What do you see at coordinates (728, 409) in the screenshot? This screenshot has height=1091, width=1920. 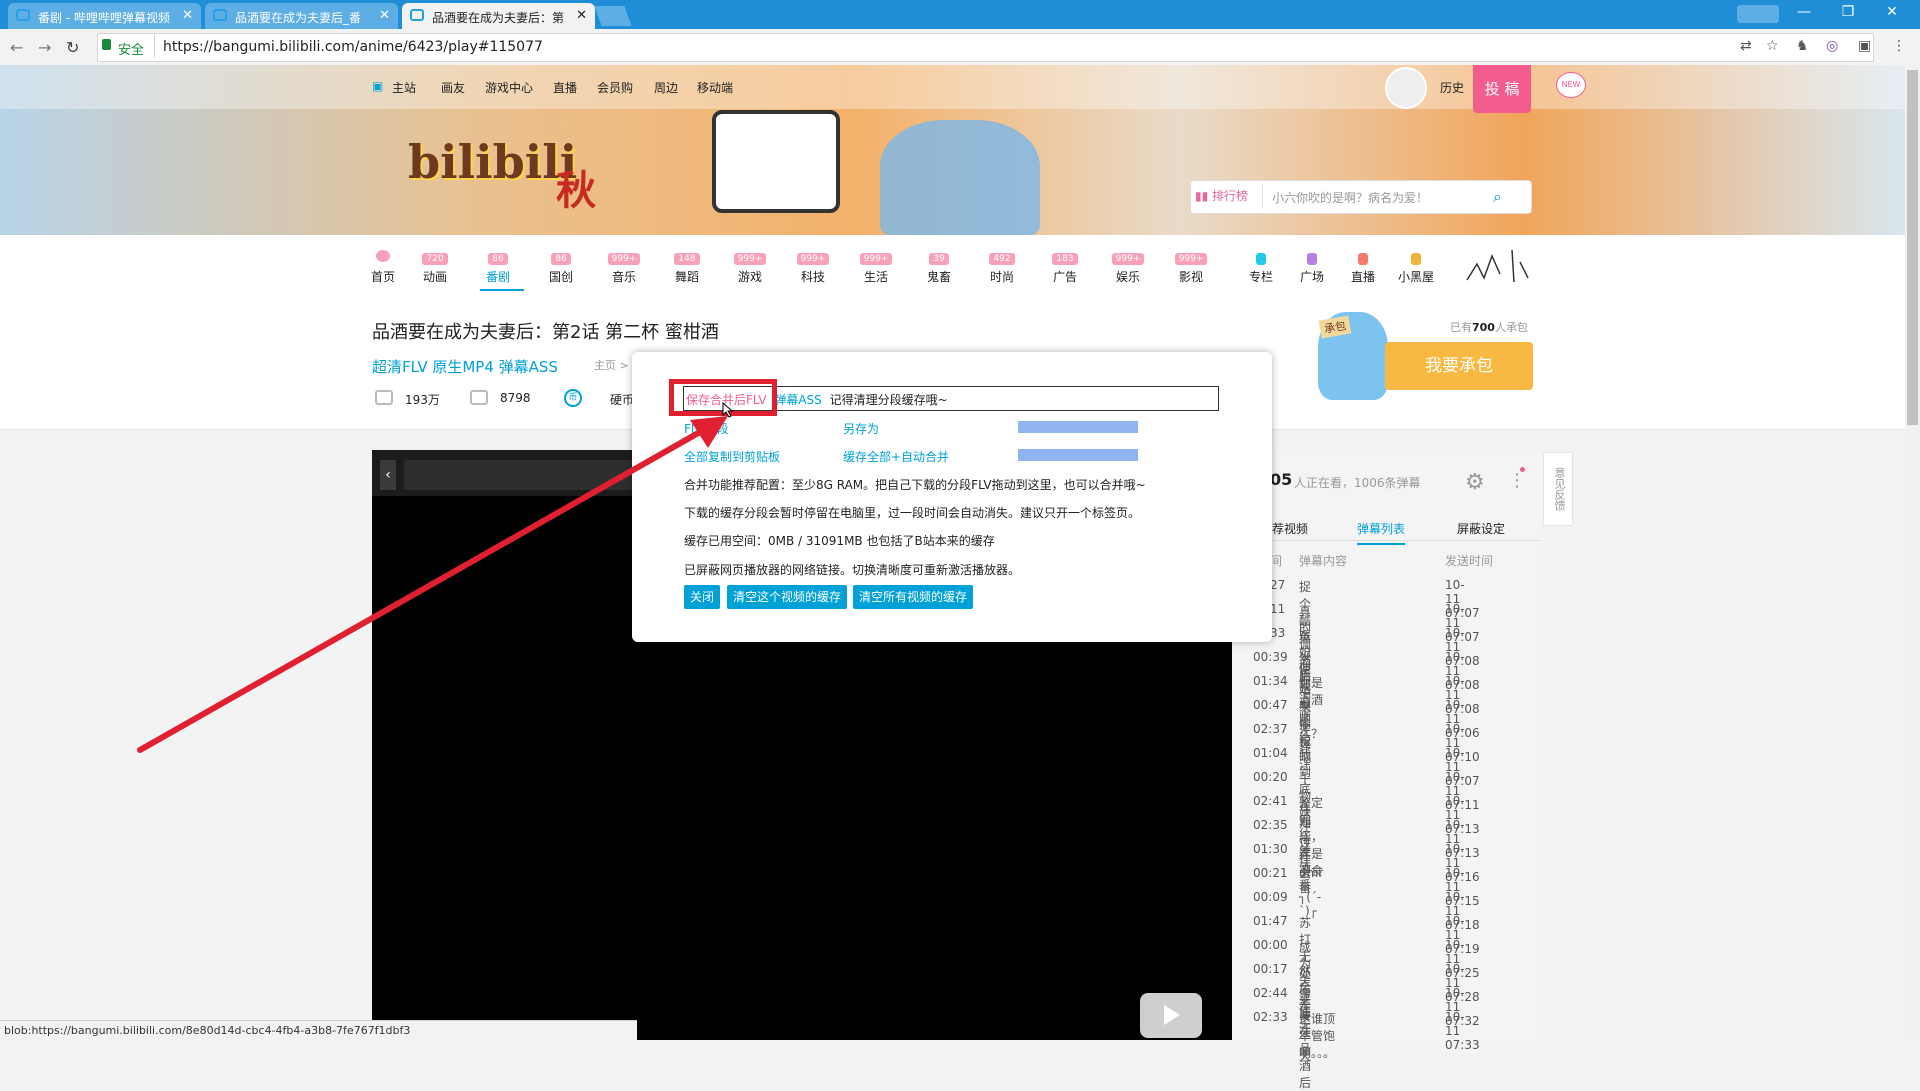 I see `mouse-cursor-icon` at bounding box center [728, 409].